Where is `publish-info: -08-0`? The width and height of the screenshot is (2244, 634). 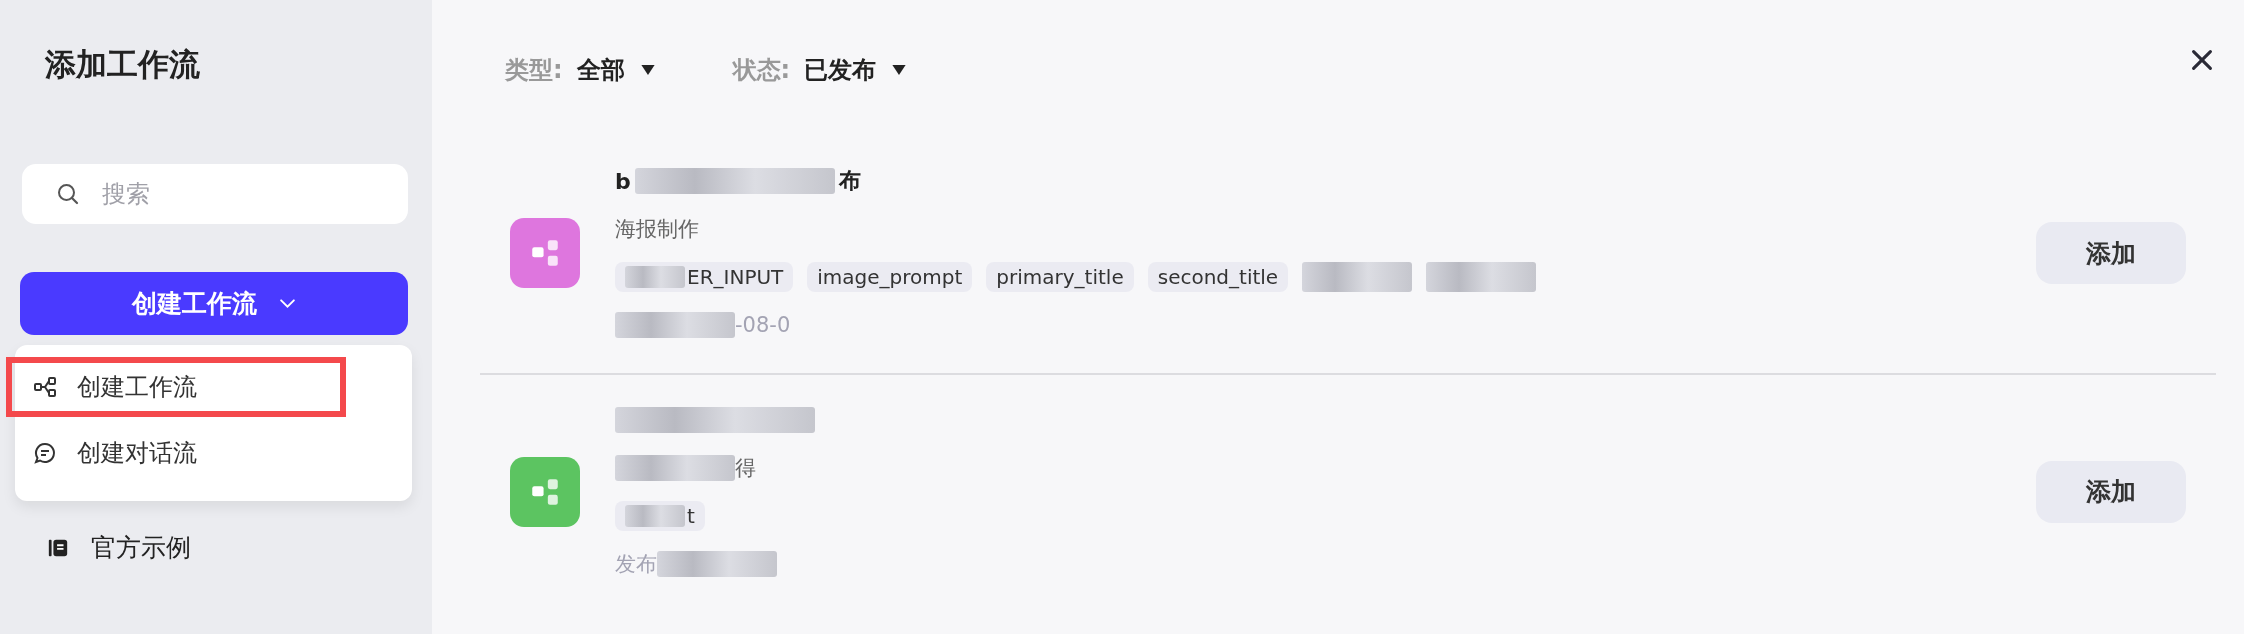 publish-info: -08-0 is located at coordinates (763, 325).